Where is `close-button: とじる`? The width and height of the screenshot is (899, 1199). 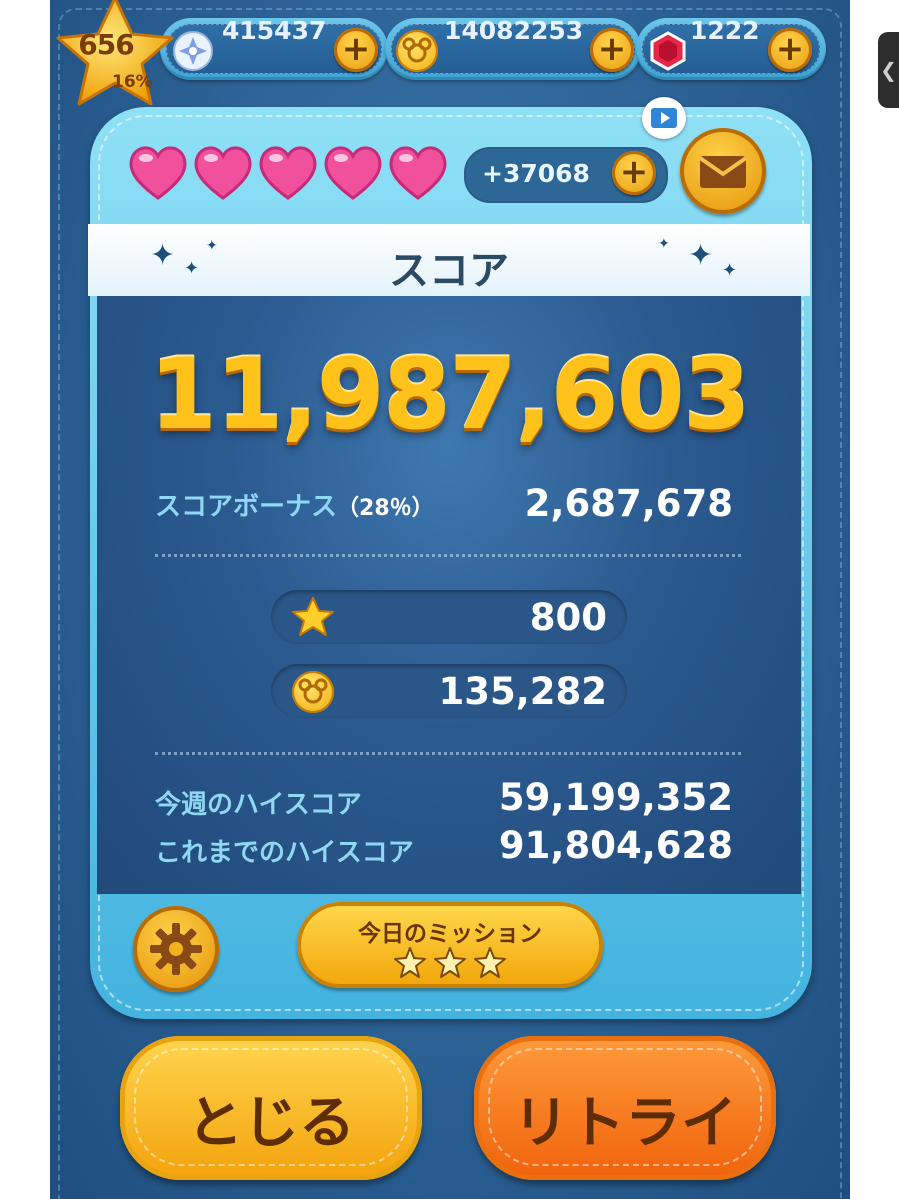 close-button: とじる is located at coordinates (271, 1108).